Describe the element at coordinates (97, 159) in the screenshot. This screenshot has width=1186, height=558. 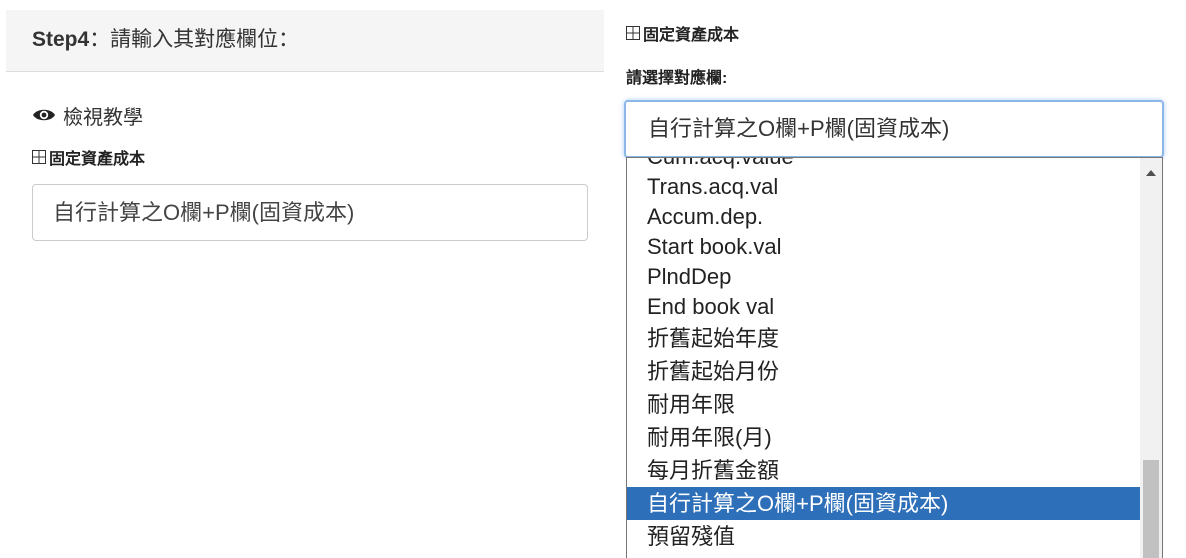
I see `field-label-text: 固定資產成本` at that location.